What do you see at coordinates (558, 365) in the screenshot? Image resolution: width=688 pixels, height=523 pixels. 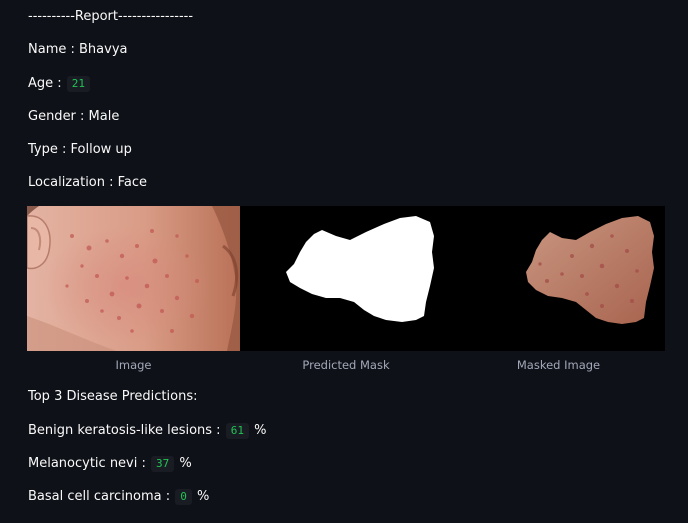 I see `caption-masked-image: Masked Image` at bounding box center [558, 365].